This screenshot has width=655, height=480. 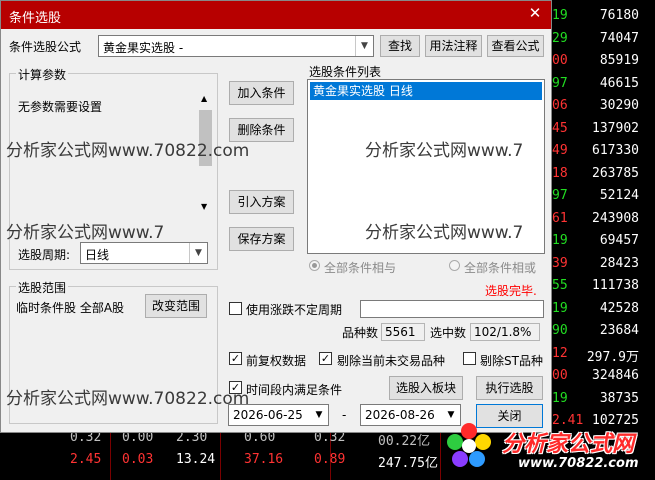 I want to click on quote-row: 97 52124, so click(x=602, y=197).